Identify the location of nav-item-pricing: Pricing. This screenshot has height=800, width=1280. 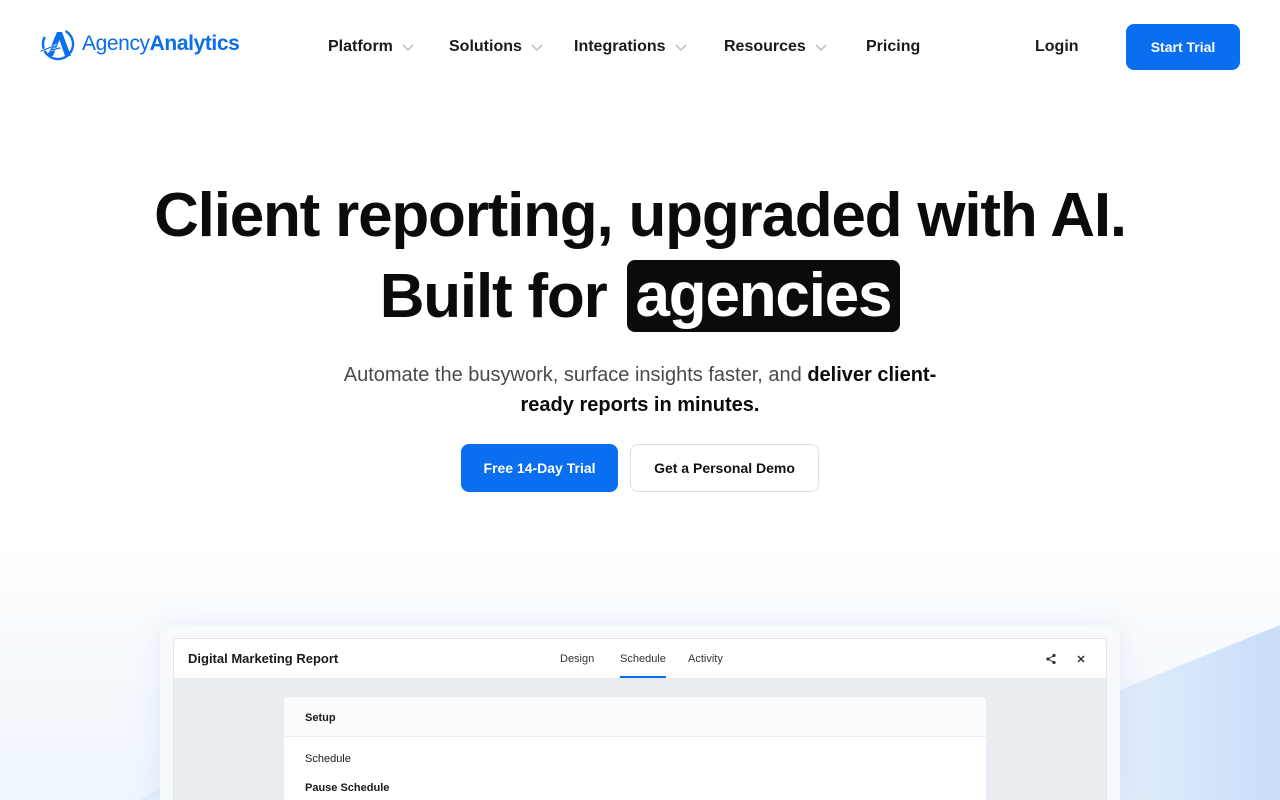
(893, 47).